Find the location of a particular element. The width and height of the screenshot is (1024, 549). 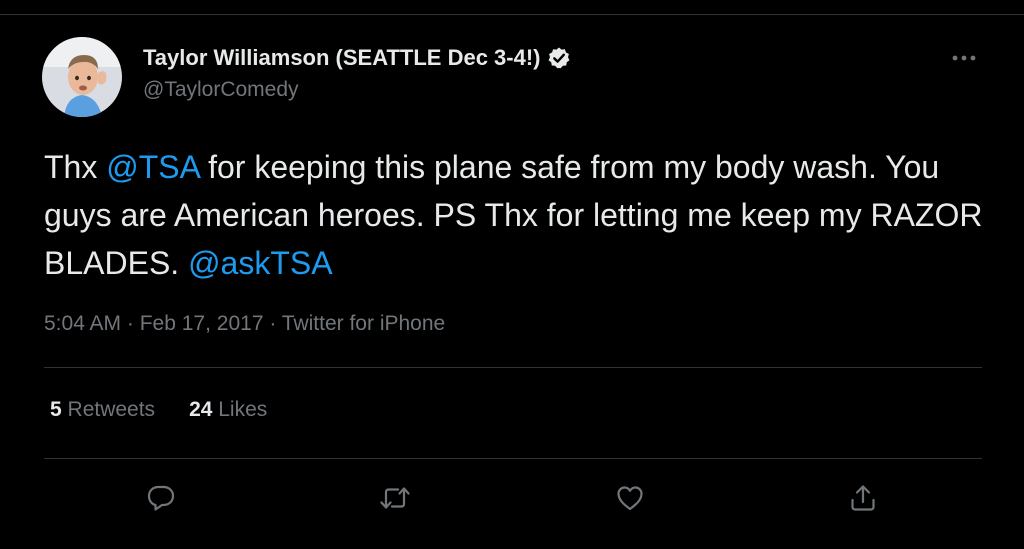

verified-badge-icon is located at coordinates (559, 58).